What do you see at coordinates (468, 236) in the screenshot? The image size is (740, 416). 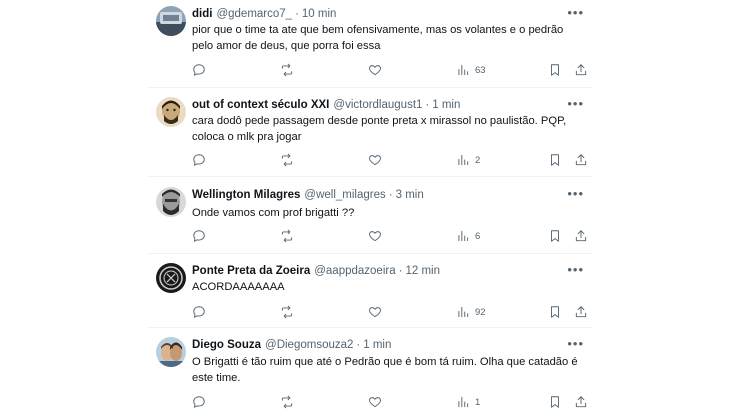 I see `views-button: 6` at bounding box center [468, 236].